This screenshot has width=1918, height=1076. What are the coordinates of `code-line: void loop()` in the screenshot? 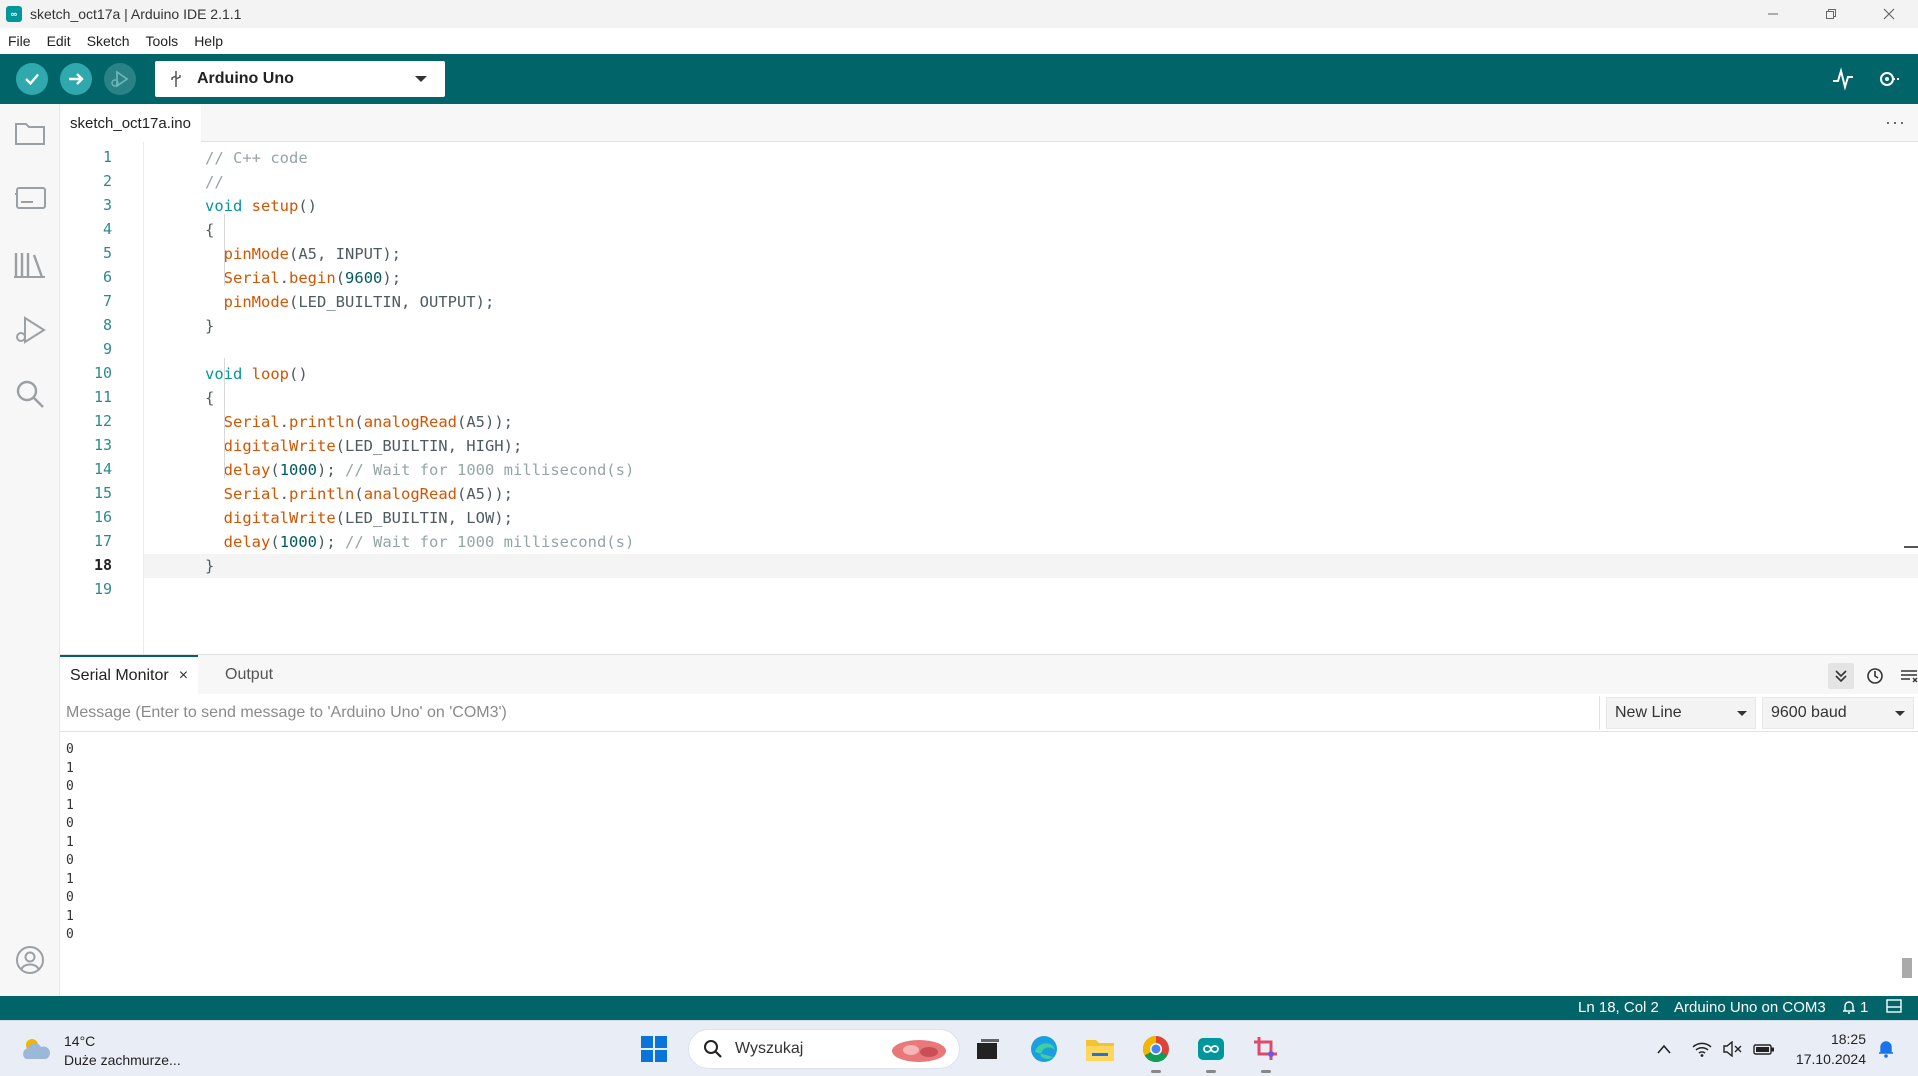 It's located at (1031, 374).